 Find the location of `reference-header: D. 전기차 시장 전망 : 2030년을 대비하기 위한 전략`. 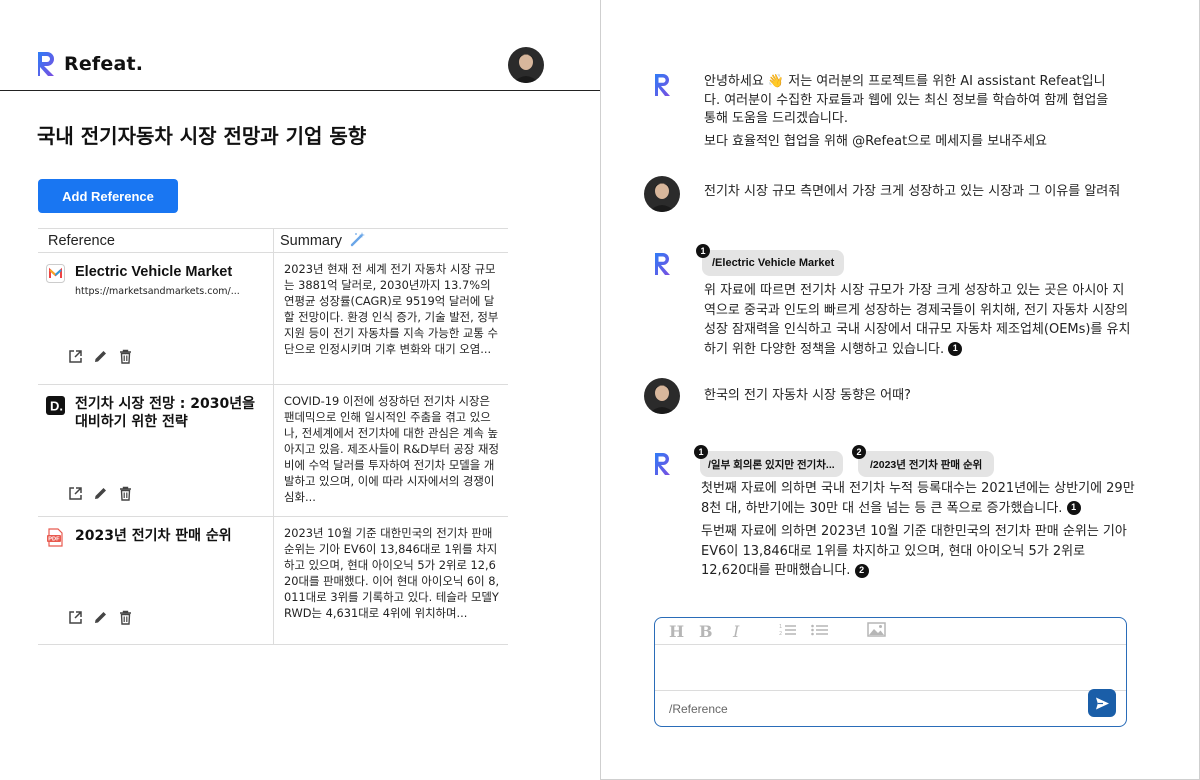

reference-header: D. 전기차 시장 전망 : 2030년을 대비하기 위한 전략 is located at coordinates (155, 413).